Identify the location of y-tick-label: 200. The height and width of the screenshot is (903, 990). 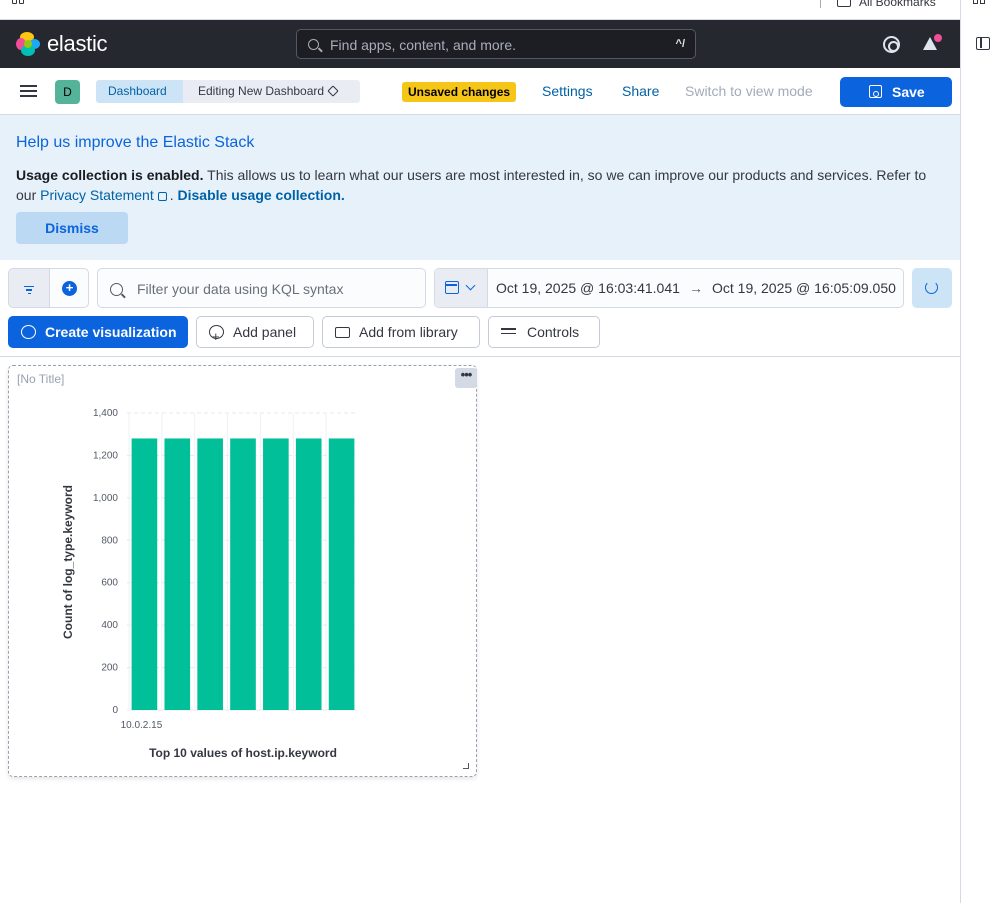
(109, 668).